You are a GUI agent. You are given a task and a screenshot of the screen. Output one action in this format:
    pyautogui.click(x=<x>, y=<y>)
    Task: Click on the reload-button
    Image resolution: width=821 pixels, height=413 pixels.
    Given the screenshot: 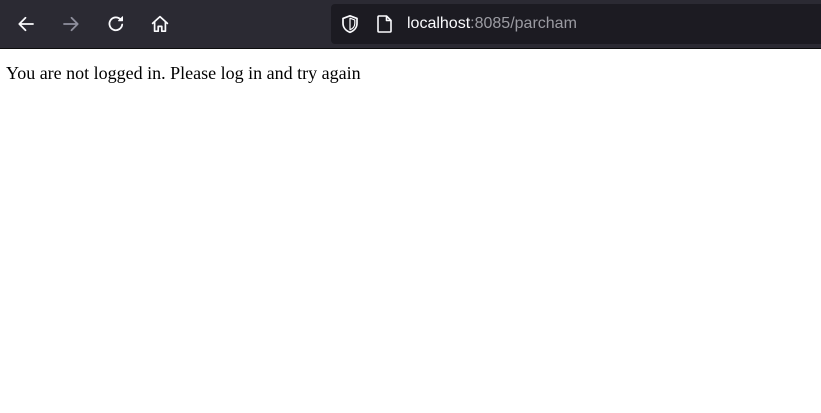 What is the action you would take?
    pyautogui.click(x=116, y=24)
    